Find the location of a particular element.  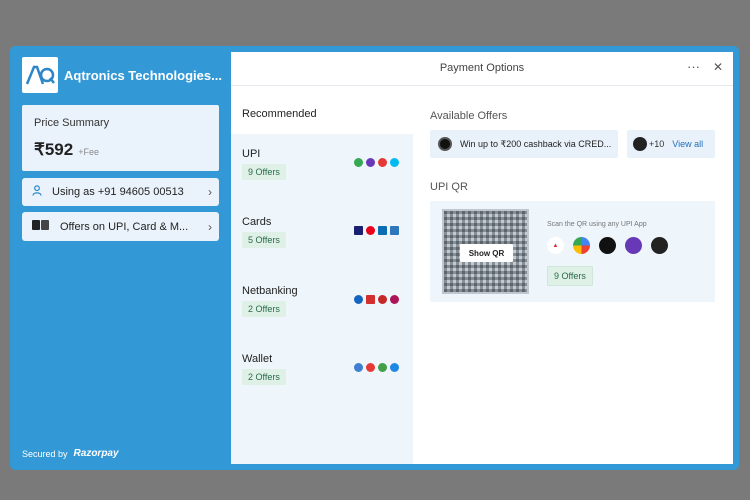

offers-badge: 9 Offers is located at coordinates (264, 172).